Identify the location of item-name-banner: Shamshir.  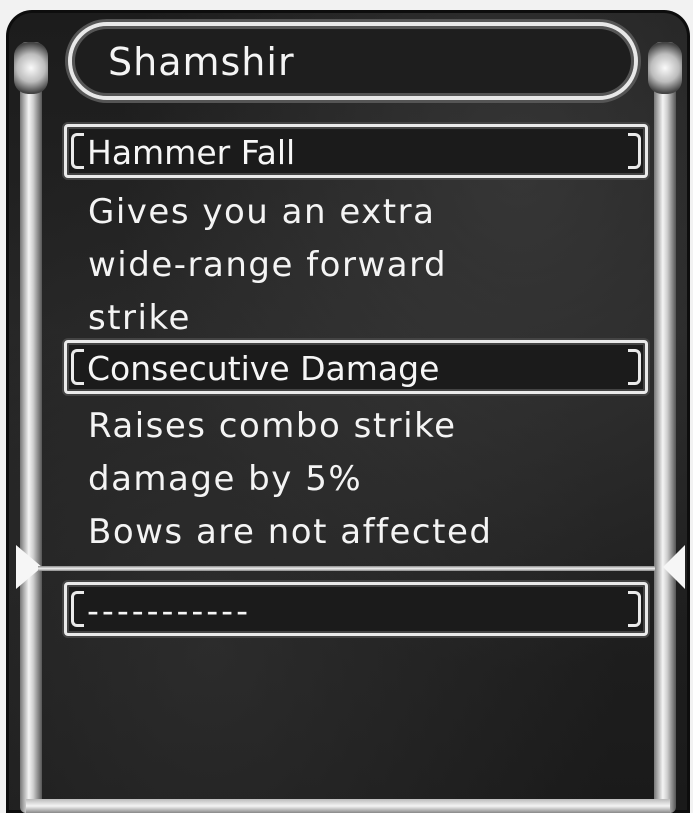
(353, 61).